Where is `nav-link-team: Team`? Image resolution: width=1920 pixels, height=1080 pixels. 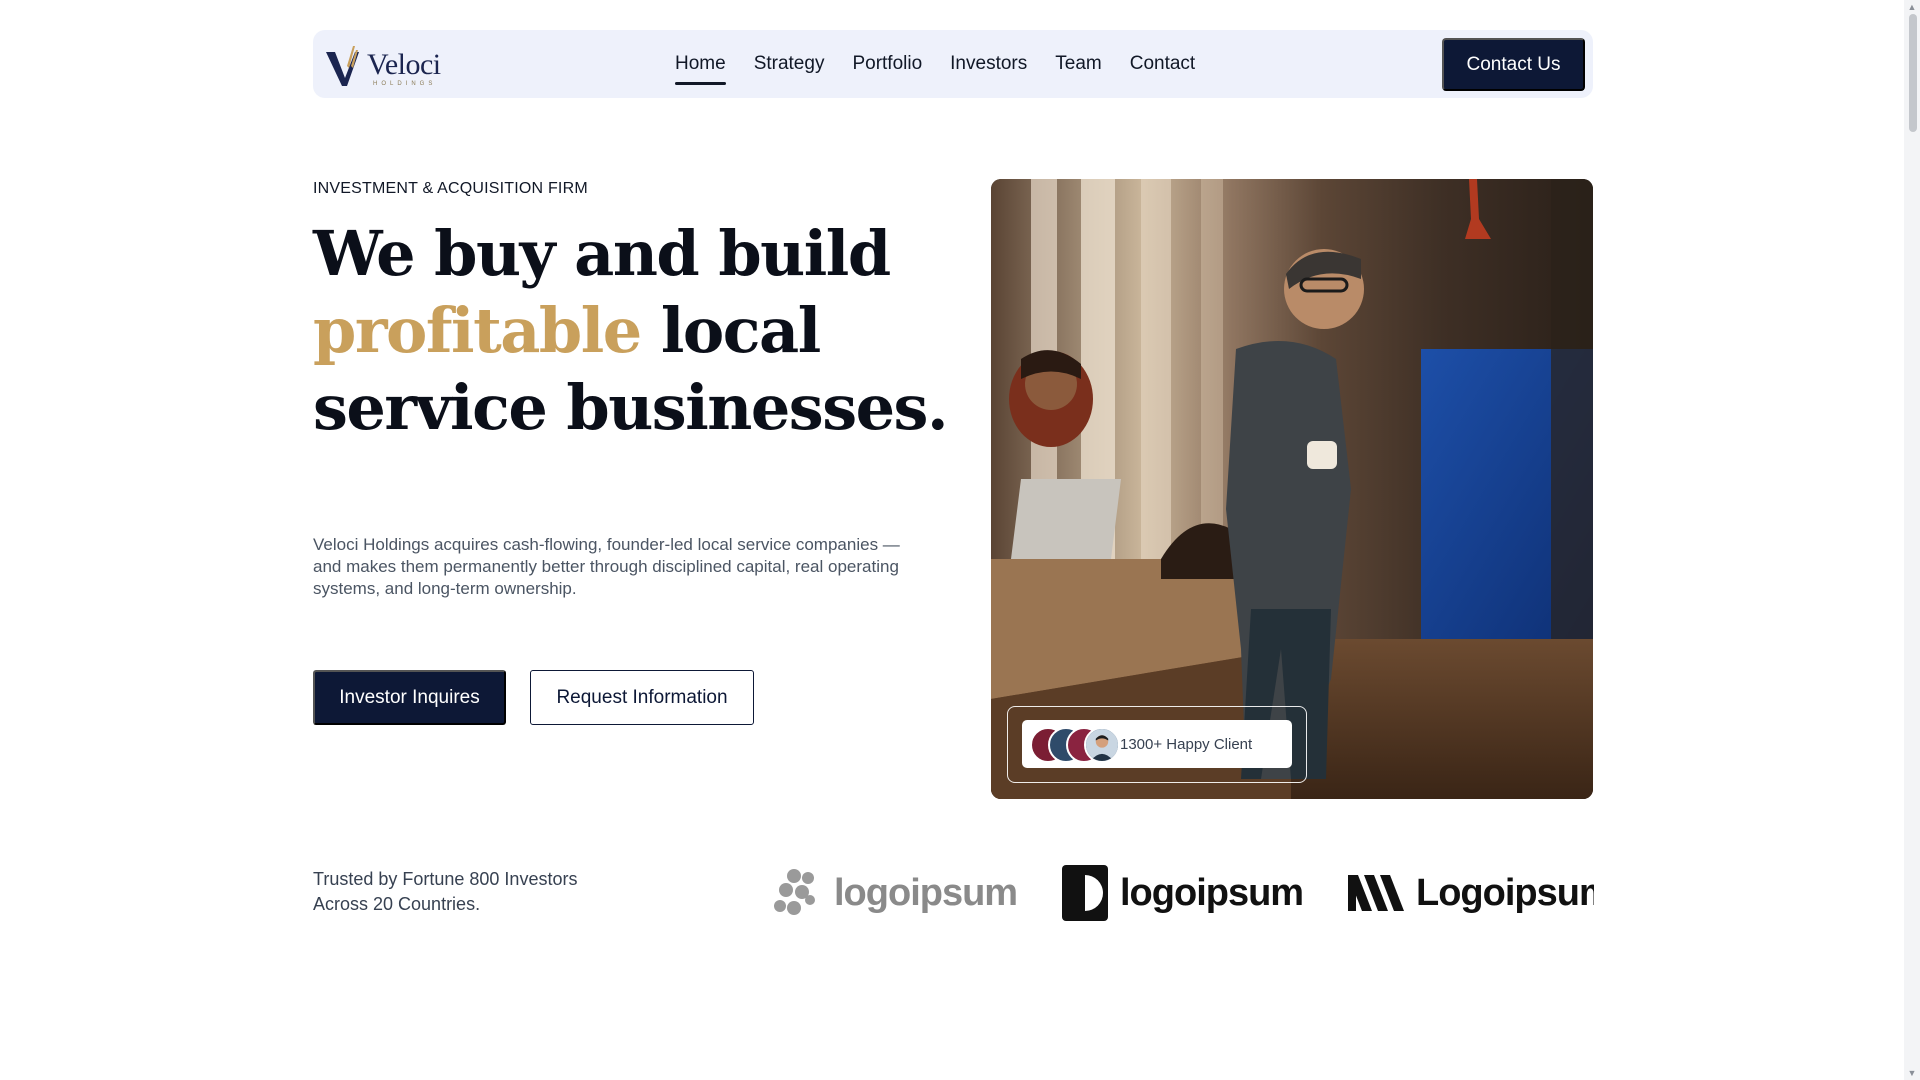 nav-link-team: Team is located at coordinates (1078, 64).